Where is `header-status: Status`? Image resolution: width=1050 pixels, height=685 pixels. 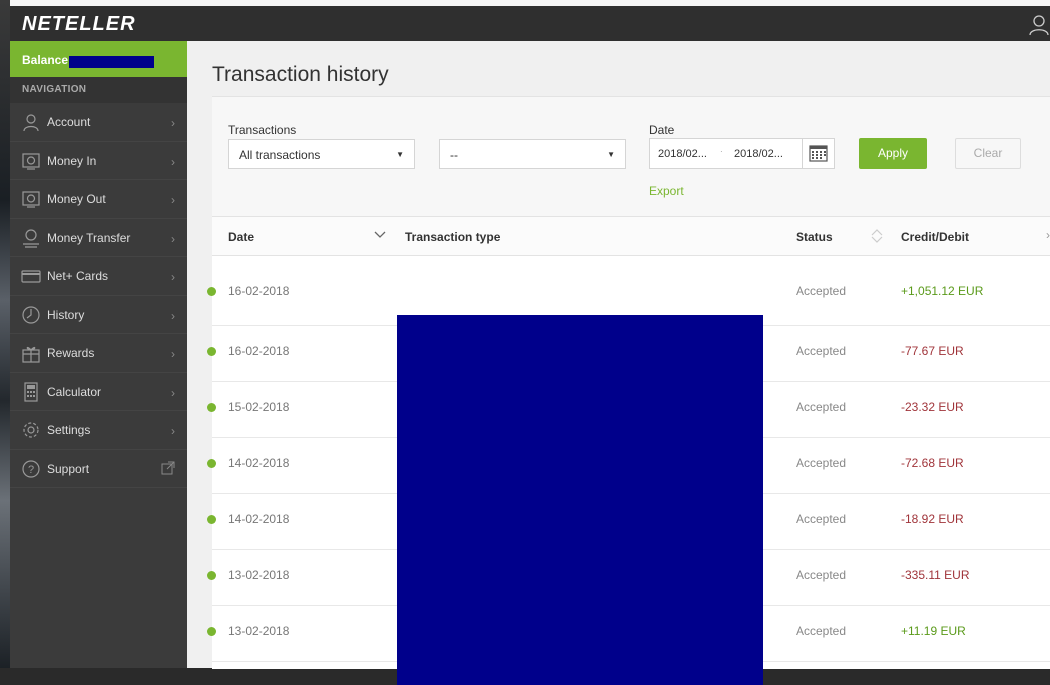 header-status: Status is located at coordinates (814, 237).